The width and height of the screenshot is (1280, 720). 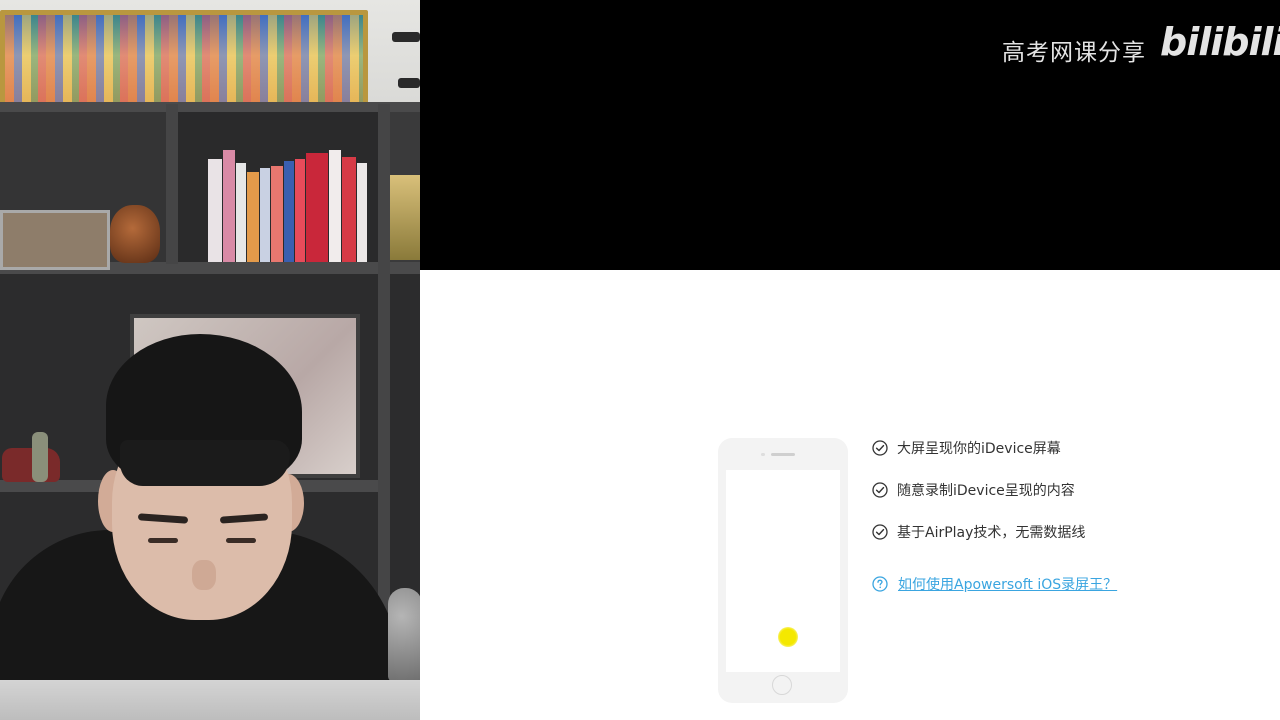 What do you see at coordinates (205, 463) in the screenshot?
I see `person-hair` at bounding box center [205, 463].